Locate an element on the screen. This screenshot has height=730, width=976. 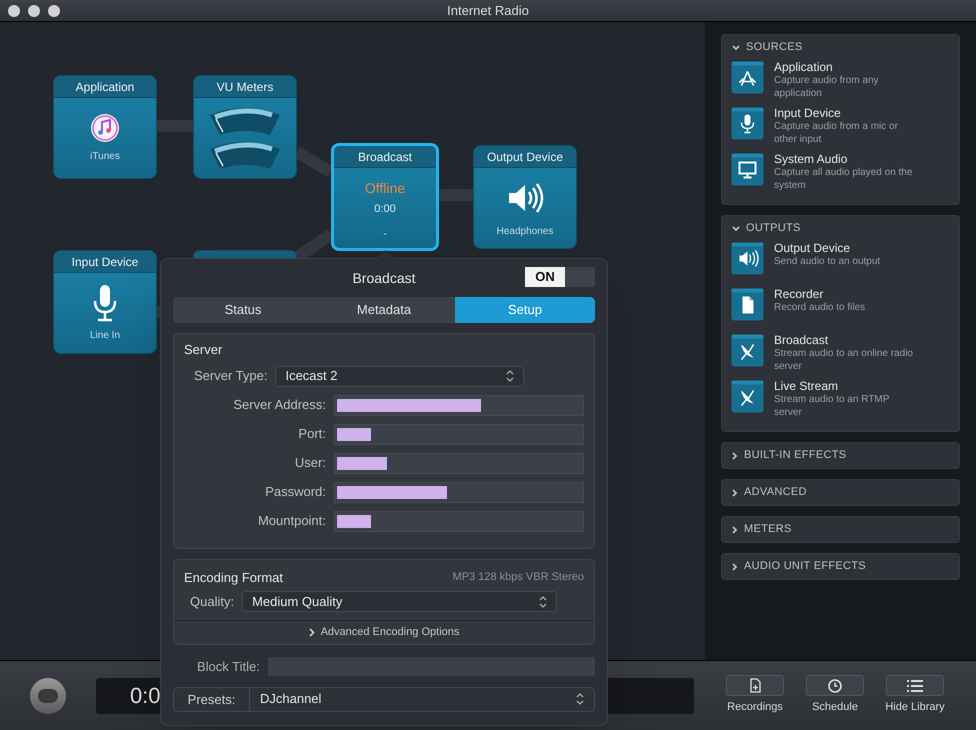
field-label: Server Type: is located at coordinates (231, 376).